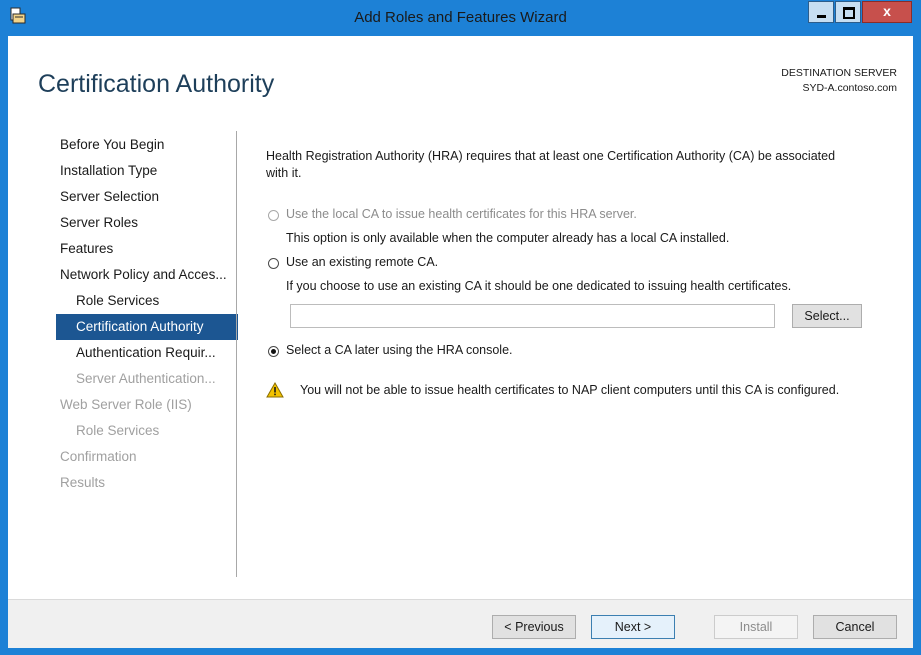 This screenshot has height=655, width=921. Describe the element at coordinates (532, 316) in the screenshot. I see `remote-ca-input` at that location.